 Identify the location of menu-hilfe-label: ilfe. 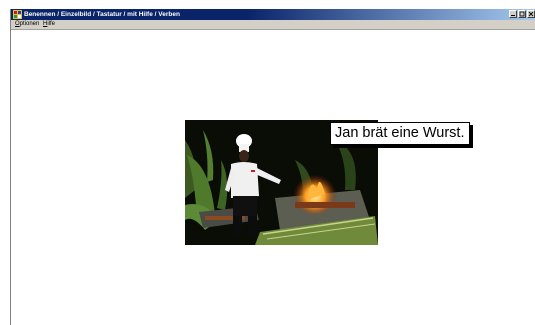
(51, 24).